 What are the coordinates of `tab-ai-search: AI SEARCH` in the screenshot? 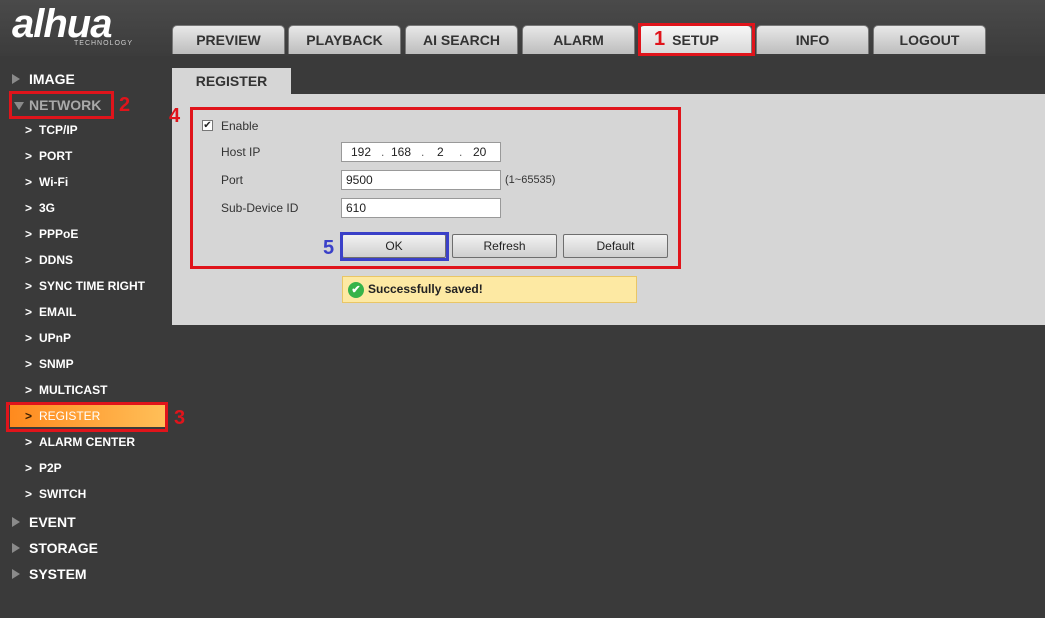 It's located at (461, 39).